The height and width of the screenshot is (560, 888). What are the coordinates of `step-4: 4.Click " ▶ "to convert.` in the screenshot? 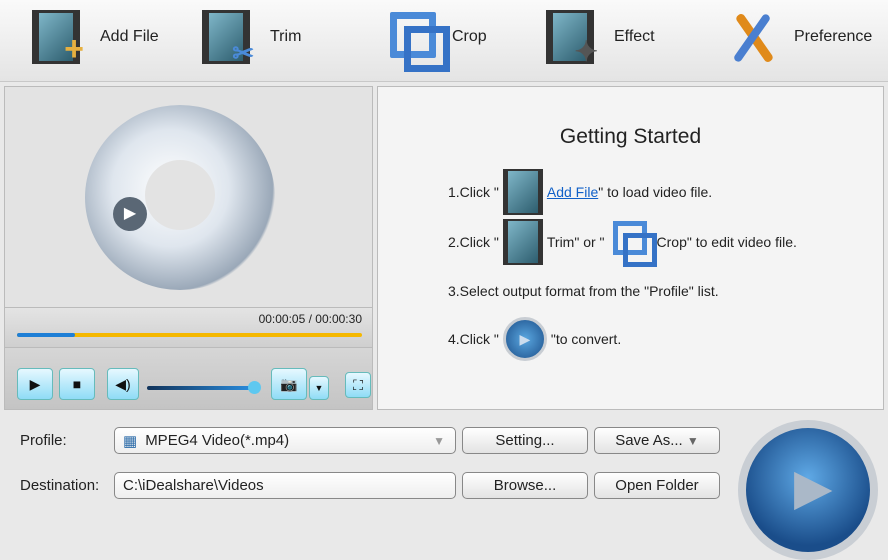 It's located at (534, 339).